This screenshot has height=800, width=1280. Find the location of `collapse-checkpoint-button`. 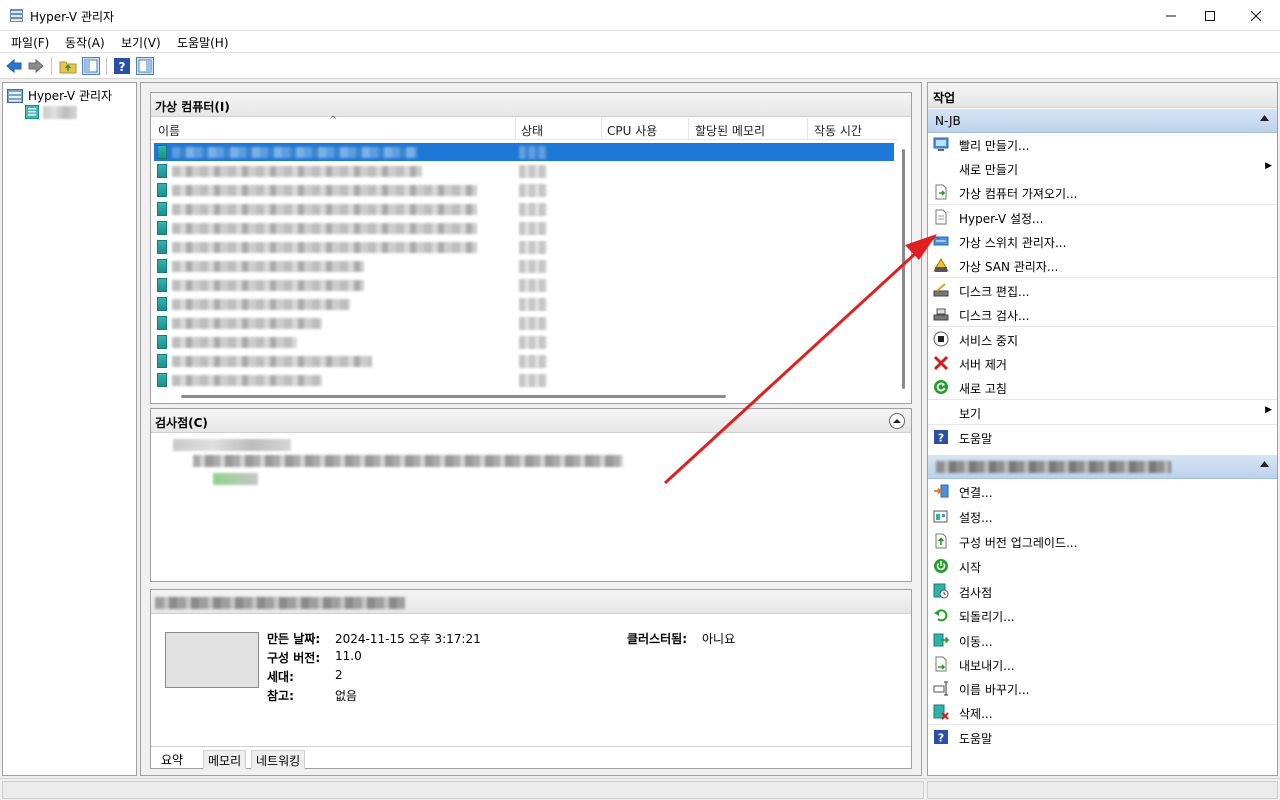

collapse-checkpoint-button is located at coordinates (897, 421).